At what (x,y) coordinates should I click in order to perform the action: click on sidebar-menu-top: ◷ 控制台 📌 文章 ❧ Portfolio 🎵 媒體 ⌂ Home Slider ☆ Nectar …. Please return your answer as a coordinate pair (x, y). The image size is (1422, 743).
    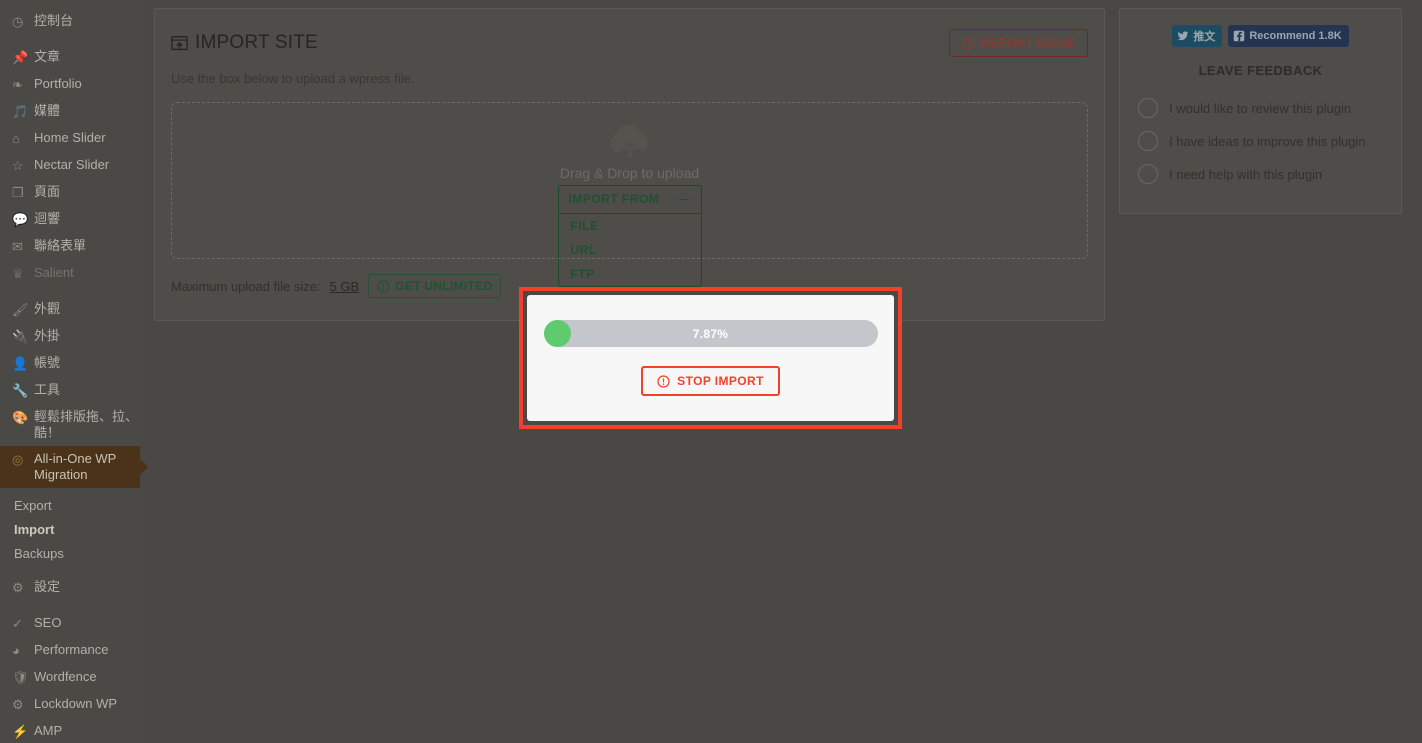
    Looking at the image, I should click on (70, 227).